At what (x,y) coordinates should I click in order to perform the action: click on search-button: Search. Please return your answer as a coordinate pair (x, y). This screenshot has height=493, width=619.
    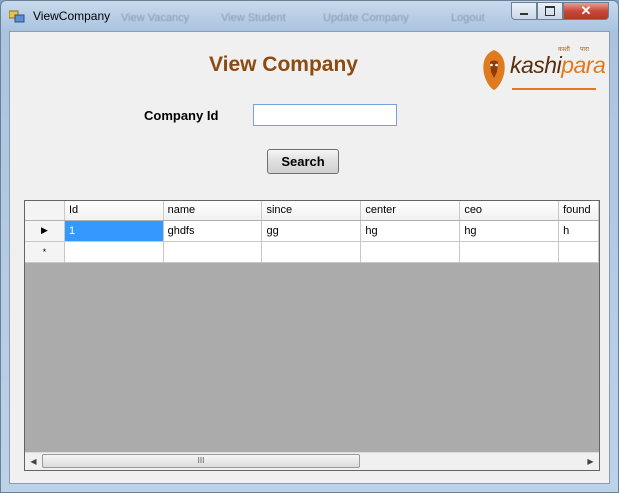
    Looking at the image, I should click on (303, 161).